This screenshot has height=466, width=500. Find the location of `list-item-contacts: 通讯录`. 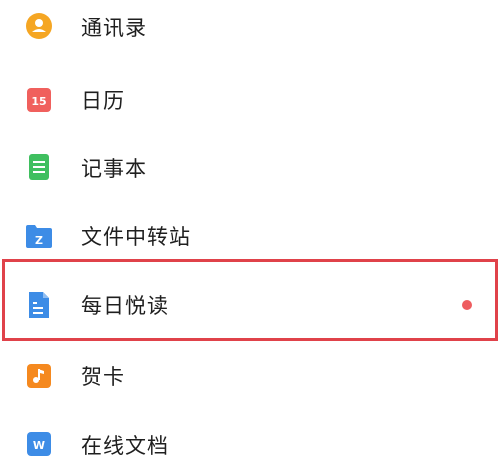

list-item-contacts: 通讯录 is located at coordinates (250, 26).